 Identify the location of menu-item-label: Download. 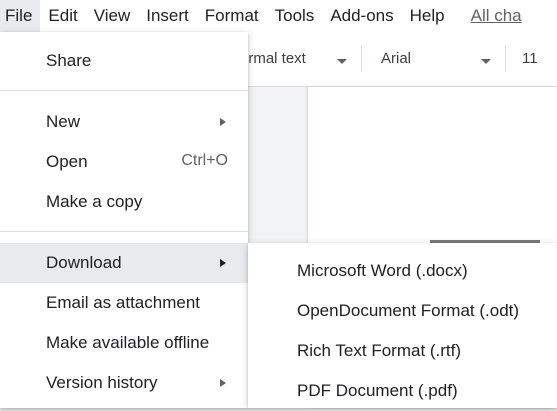
(84, 262).